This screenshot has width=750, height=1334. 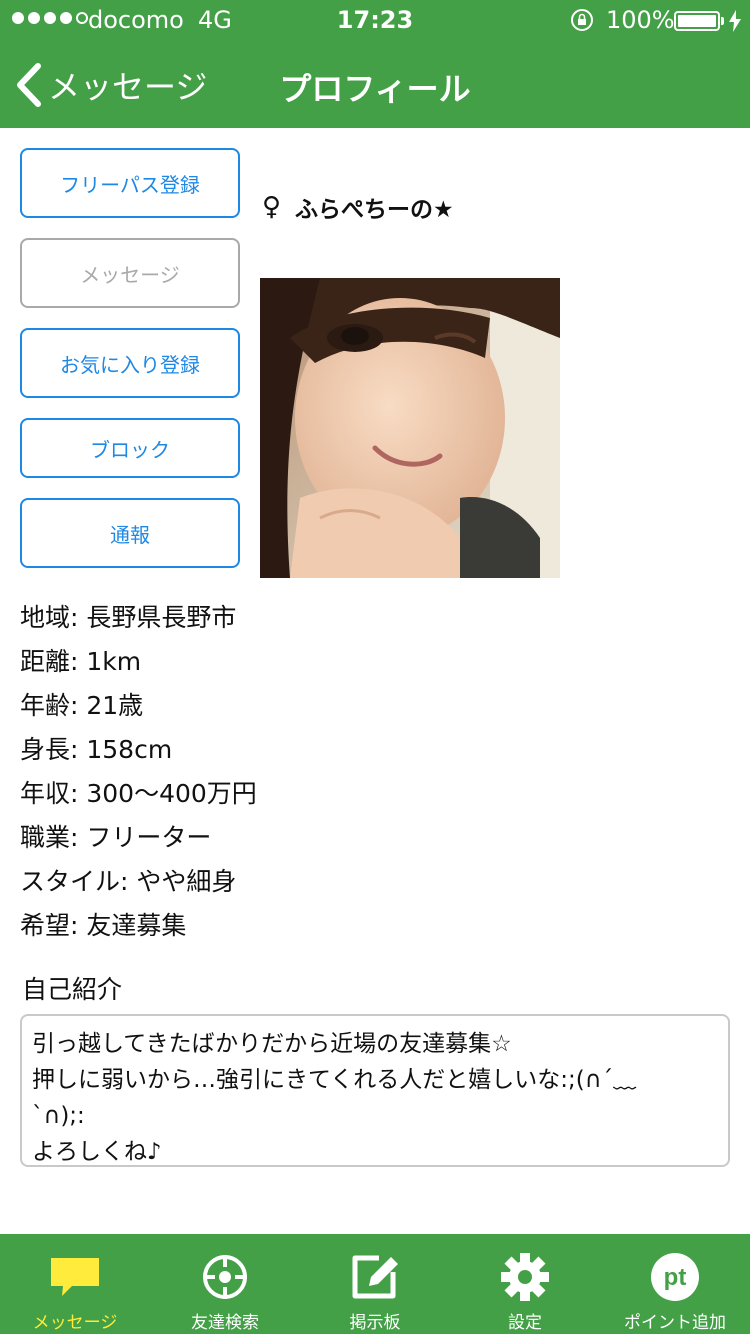 I want to click on intro-line: 引っ越してきたばかりだから近場の友達募集☆, so click(x=272, y=1044).